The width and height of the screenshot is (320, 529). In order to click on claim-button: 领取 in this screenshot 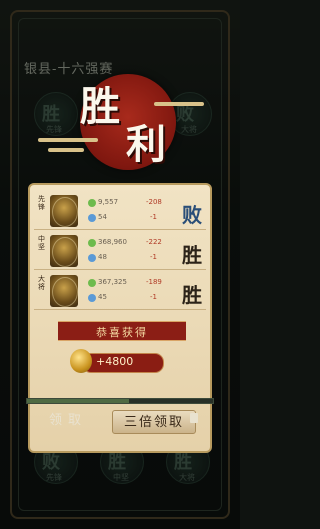, I will do `click(68, 421)`.